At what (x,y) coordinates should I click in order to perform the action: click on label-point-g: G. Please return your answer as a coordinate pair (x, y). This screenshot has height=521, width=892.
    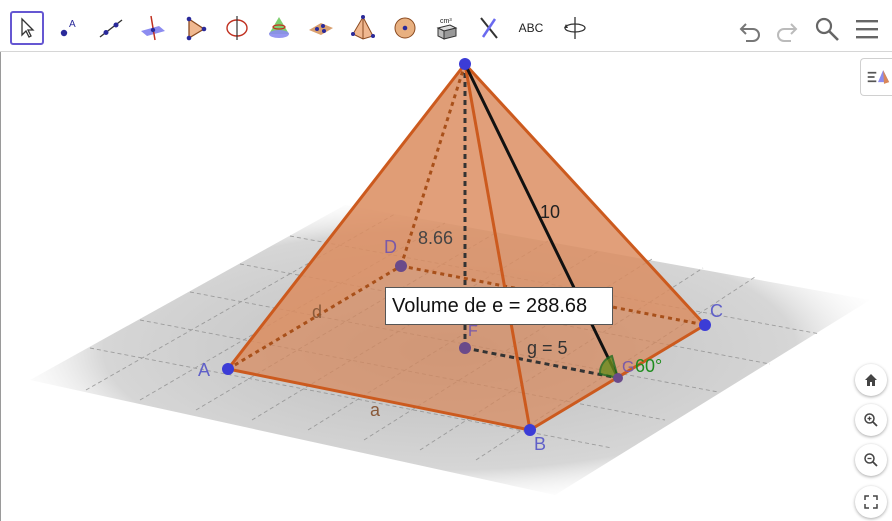
    Looking at the image, I should click on (628, 367).